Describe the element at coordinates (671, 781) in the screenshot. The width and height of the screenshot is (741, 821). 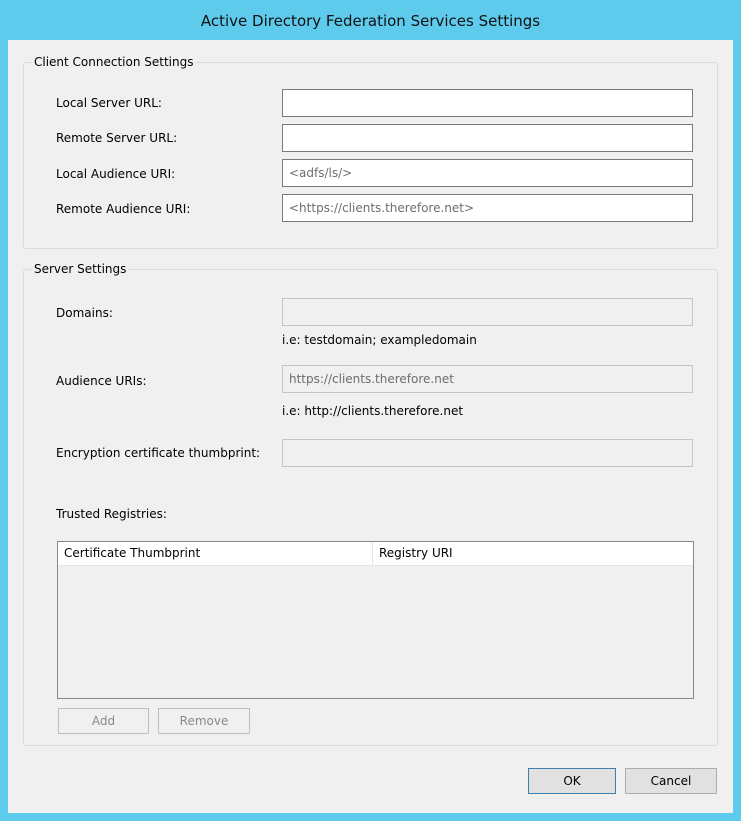
I see `cancel-button: Cancel` at that location.